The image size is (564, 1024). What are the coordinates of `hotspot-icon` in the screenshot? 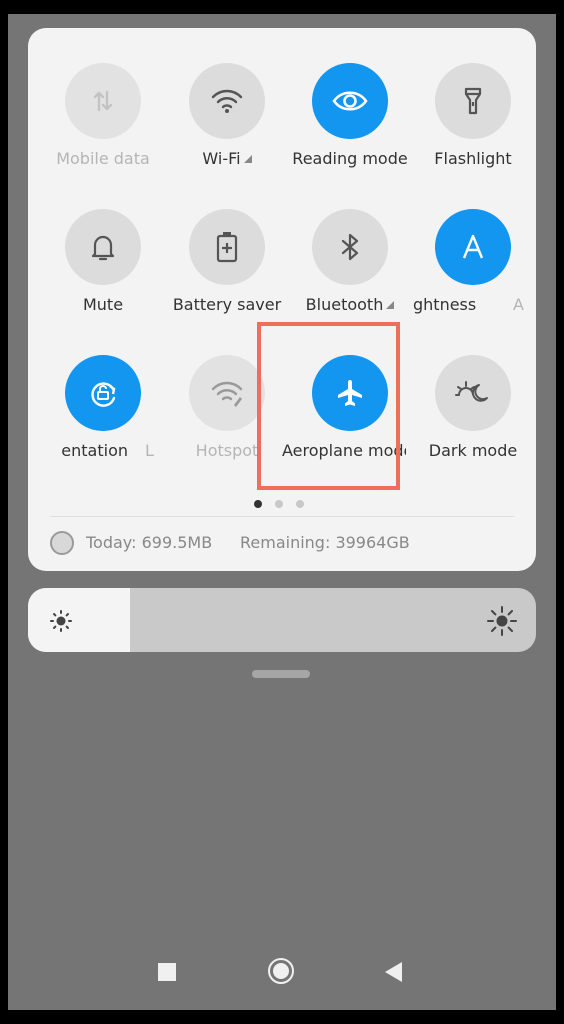 It's located at (227, 393).